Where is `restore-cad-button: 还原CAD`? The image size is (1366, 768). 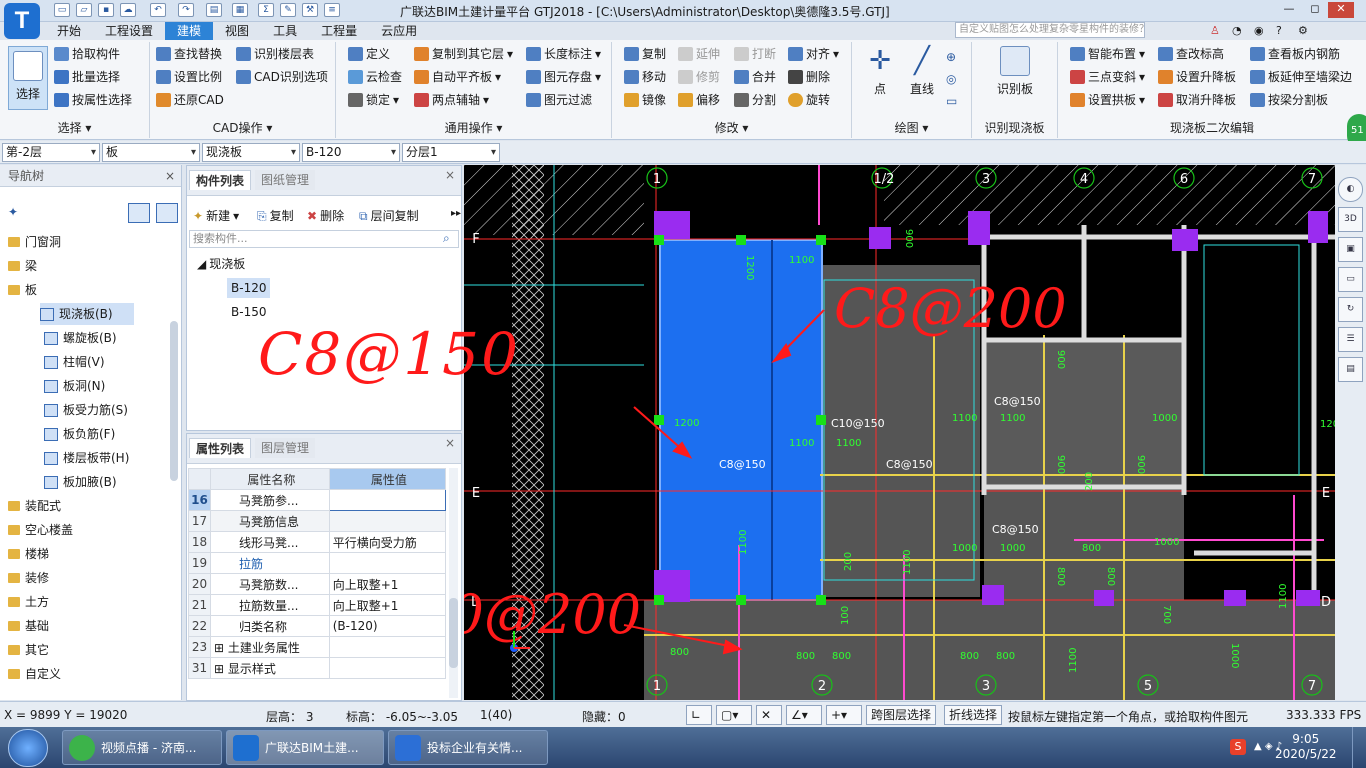
restore-cad-button: 还原CAD is located at coordinates (190, 100).